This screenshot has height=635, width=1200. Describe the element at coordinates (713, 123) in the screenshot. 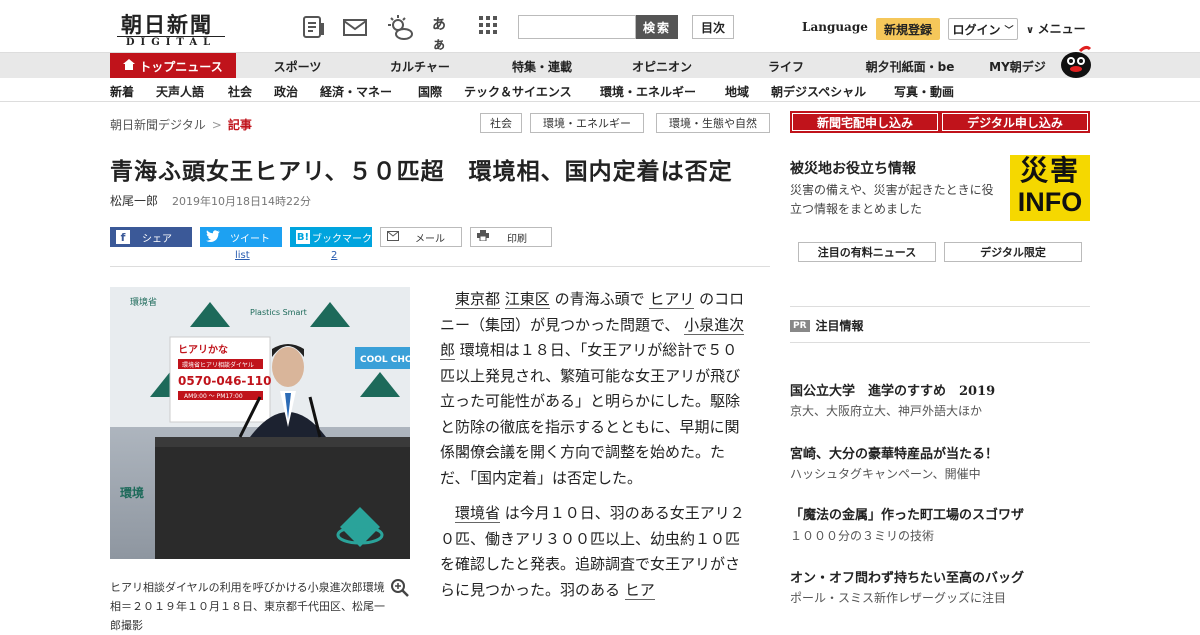

I see `tag-environment-ecology: 環境・生態や自然` at that location.